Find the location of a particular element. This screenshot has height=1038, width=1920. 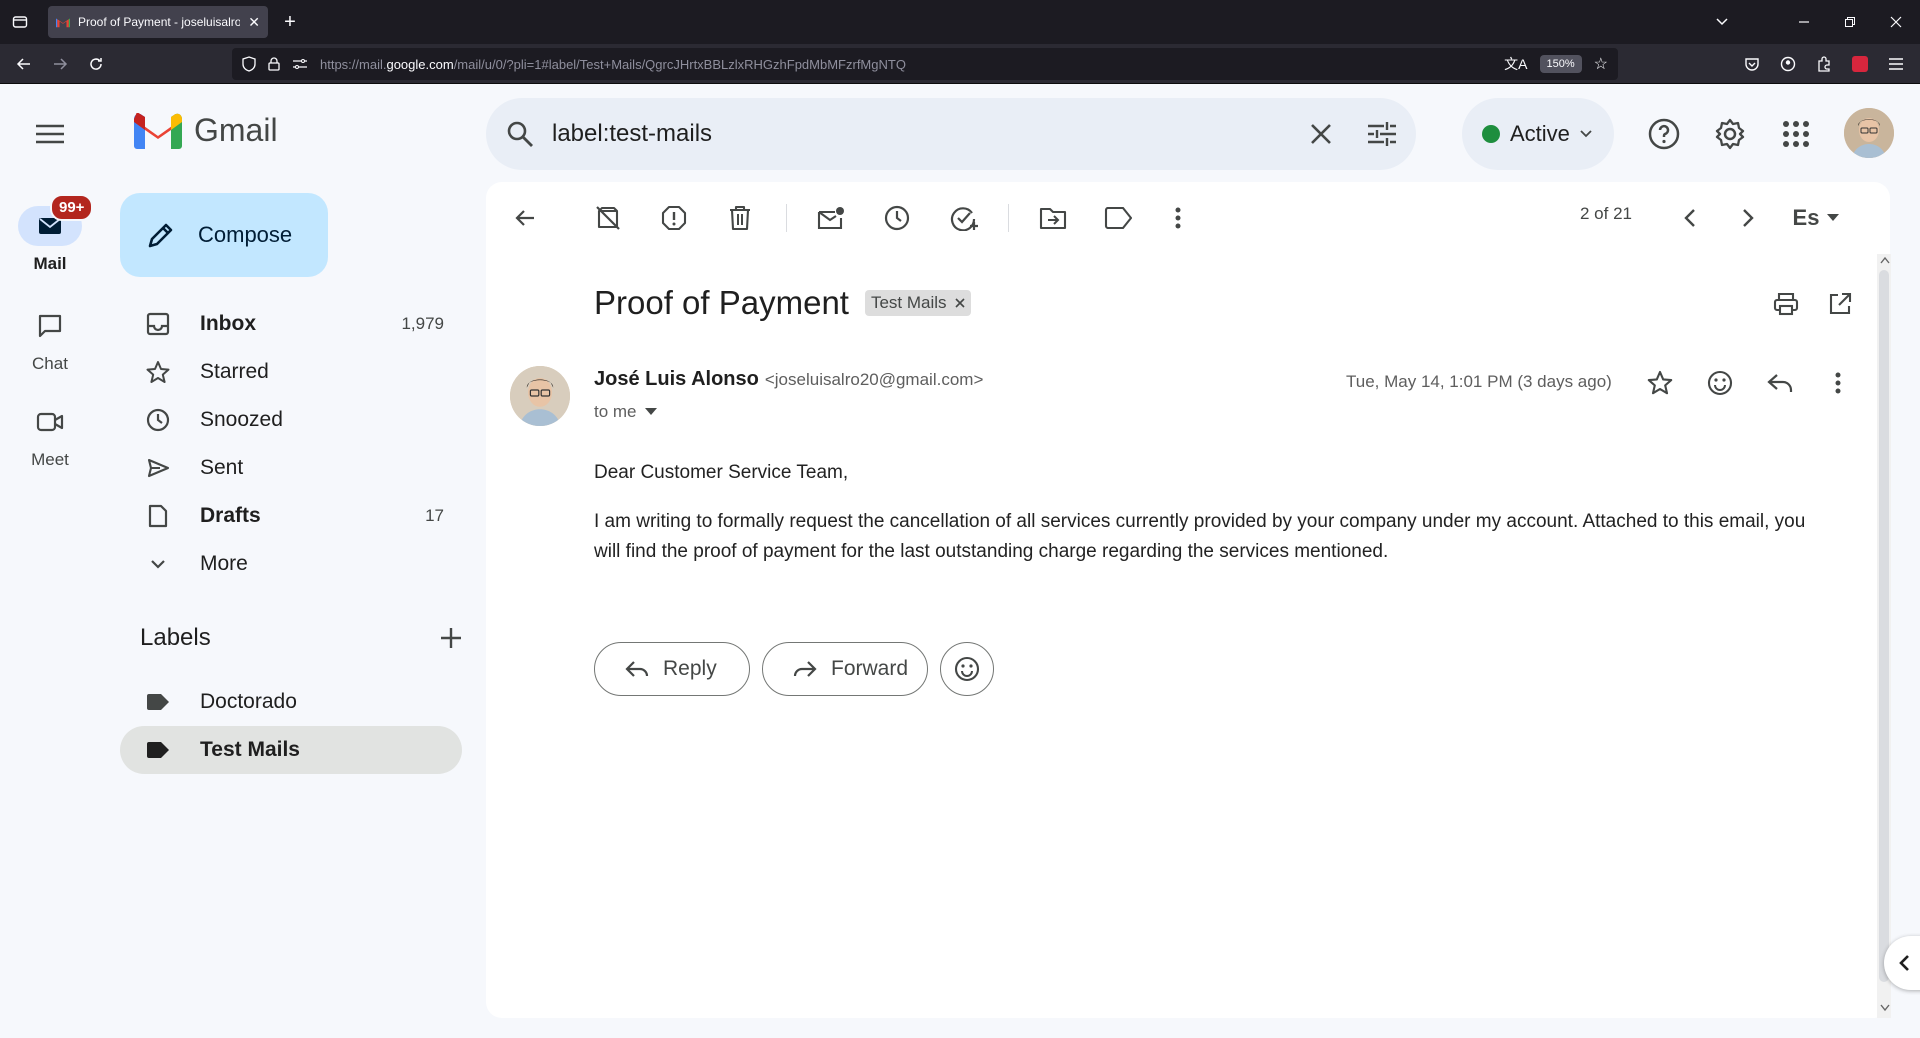

browser-tab: Proof of Payment - joseluisalro ✕ is located at coordinates (158, 22).